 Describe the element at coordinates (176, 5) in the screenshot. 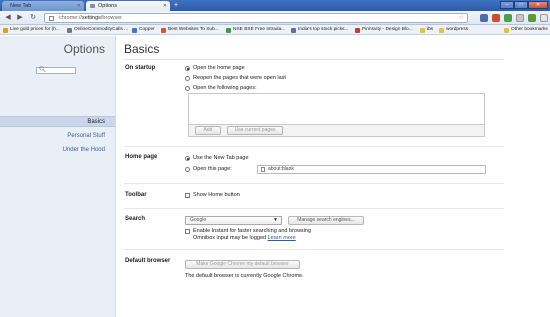

I see `new-tab-button: +` at that location.